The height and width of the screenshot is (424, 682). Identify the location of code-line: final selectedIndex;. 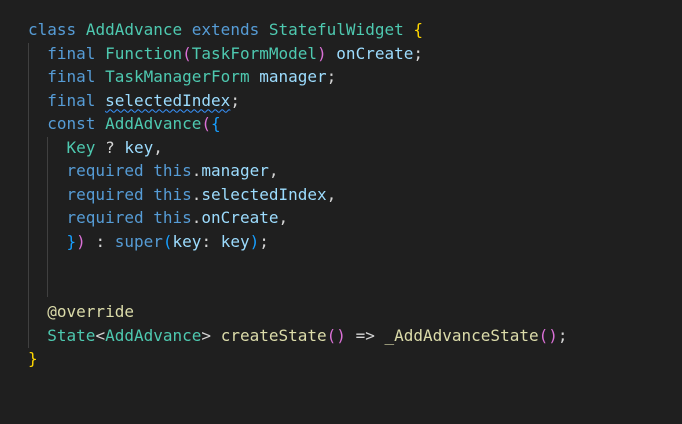
(134, 101).